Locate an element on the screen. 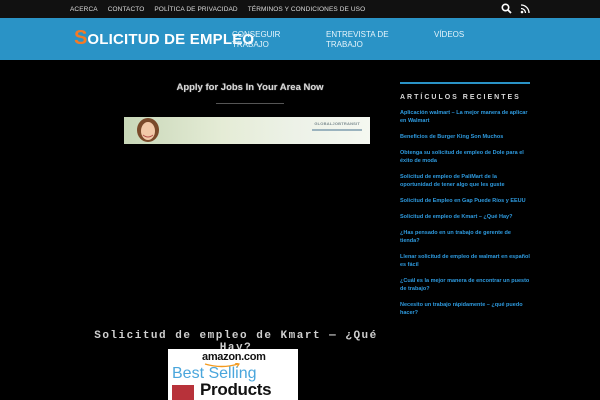 The width and height of the screenshot is (600, 400). rss-icon is located at coordinates (525, 8).